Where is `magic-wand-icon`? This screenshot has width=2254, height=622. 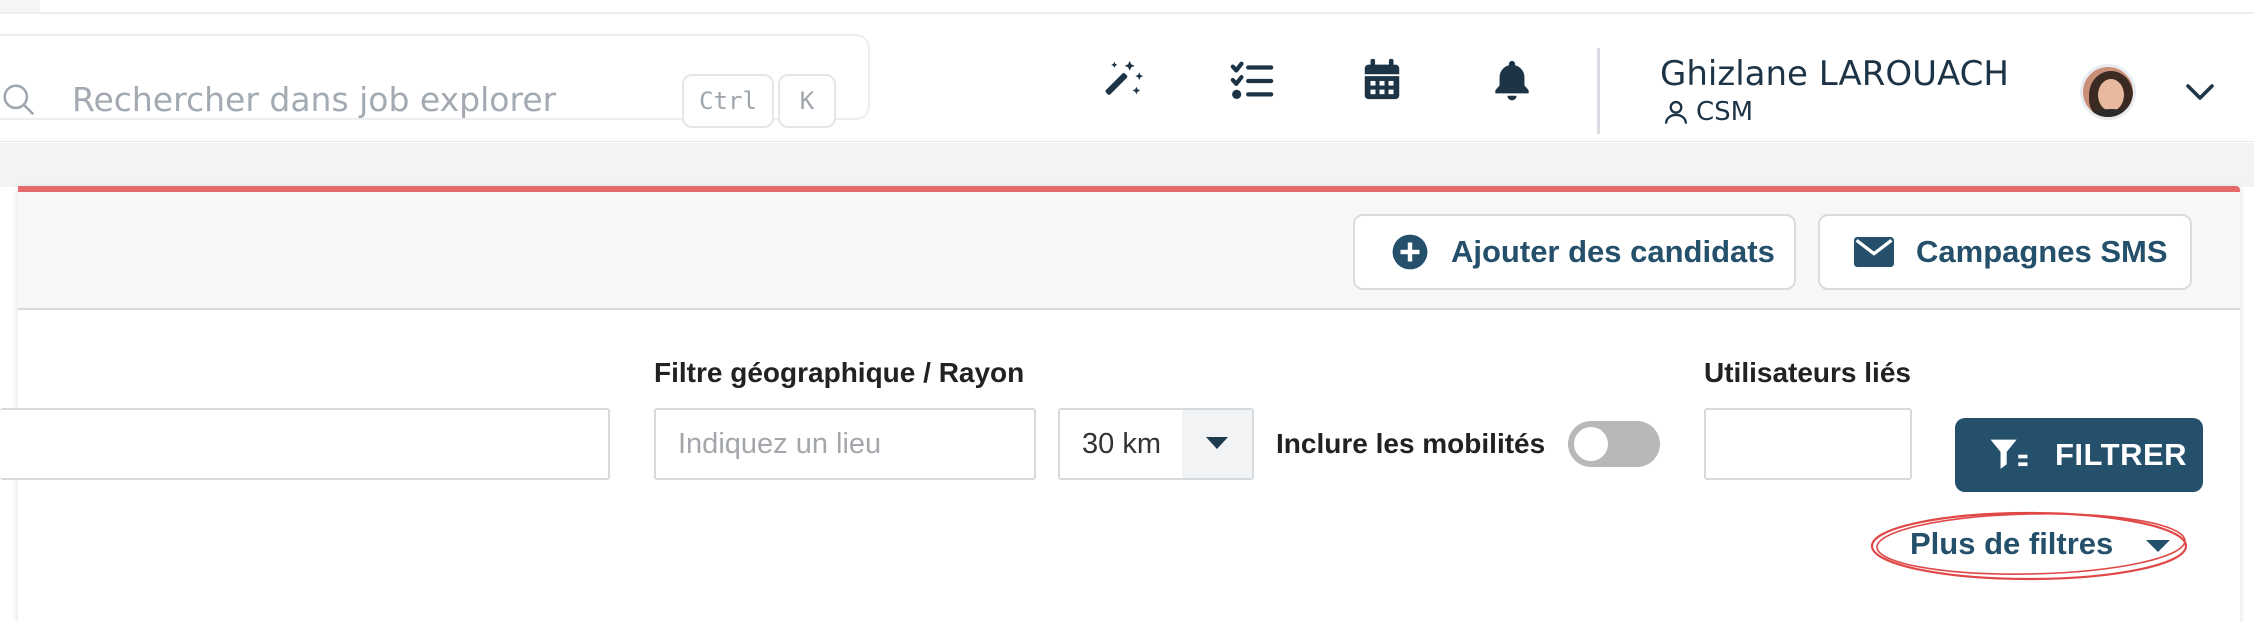
magic-wand-icon is located at coordinates (1122, 80).